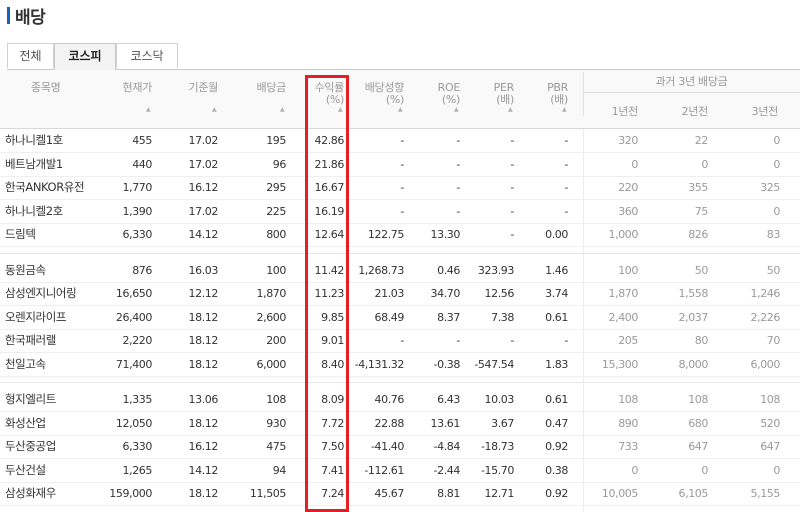 This screenshot has height=512, width=800. What do you see at coordinates (619, 493) in the screenshot?
I see `past-1y-cell: 10,005` at bounding box center [619, 493].